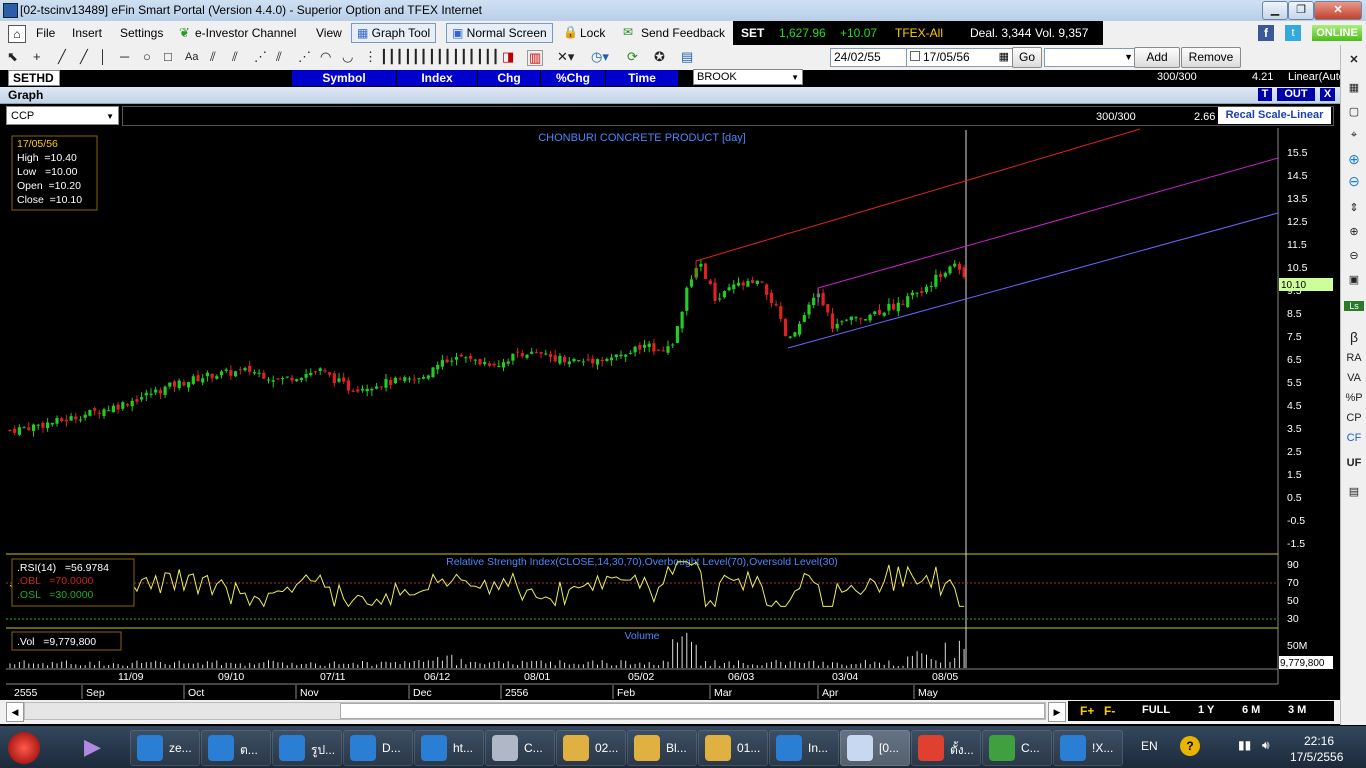 The height and width of the screenshot is (768, 1366). Describe the element at coordinates (17, 34) in the screenshot. I see `home-icon: ⌂` at that location.